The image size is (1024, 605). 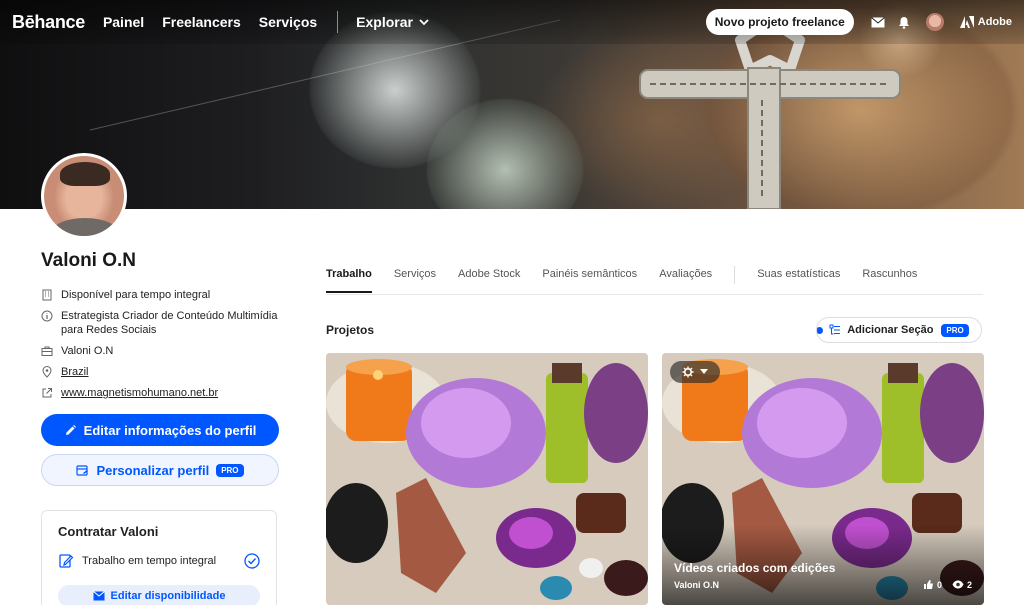 What do you see at coordinates (350, 330) in the screenshot?
I see `projects-heading: Projetos` at bounding box center [350, 330].